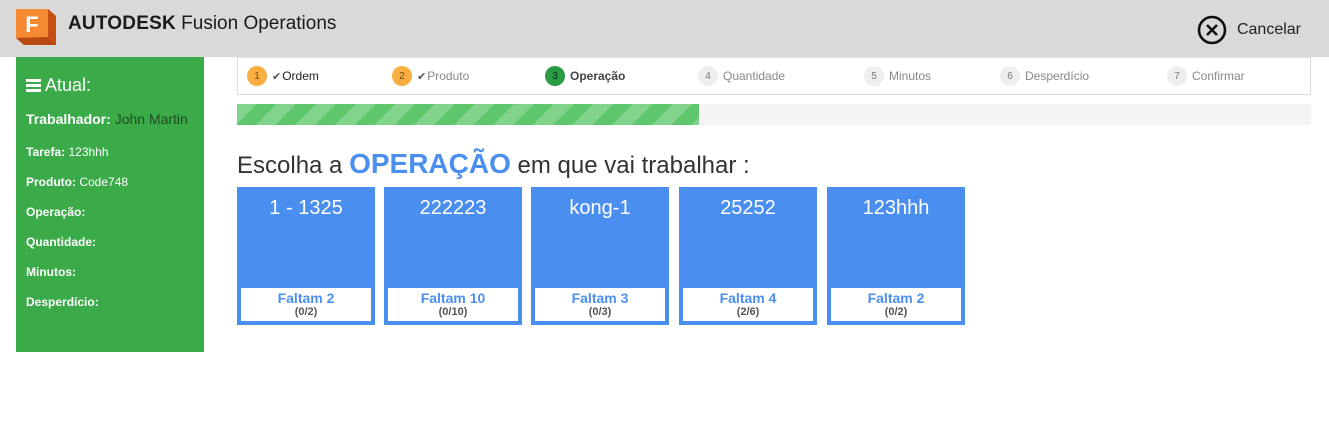 This screenshot has height=439, width=1329. What do you see at coordinates (708, 76) in the screenshot?
I see `step-number: 4` at bounding box center [708, 76].